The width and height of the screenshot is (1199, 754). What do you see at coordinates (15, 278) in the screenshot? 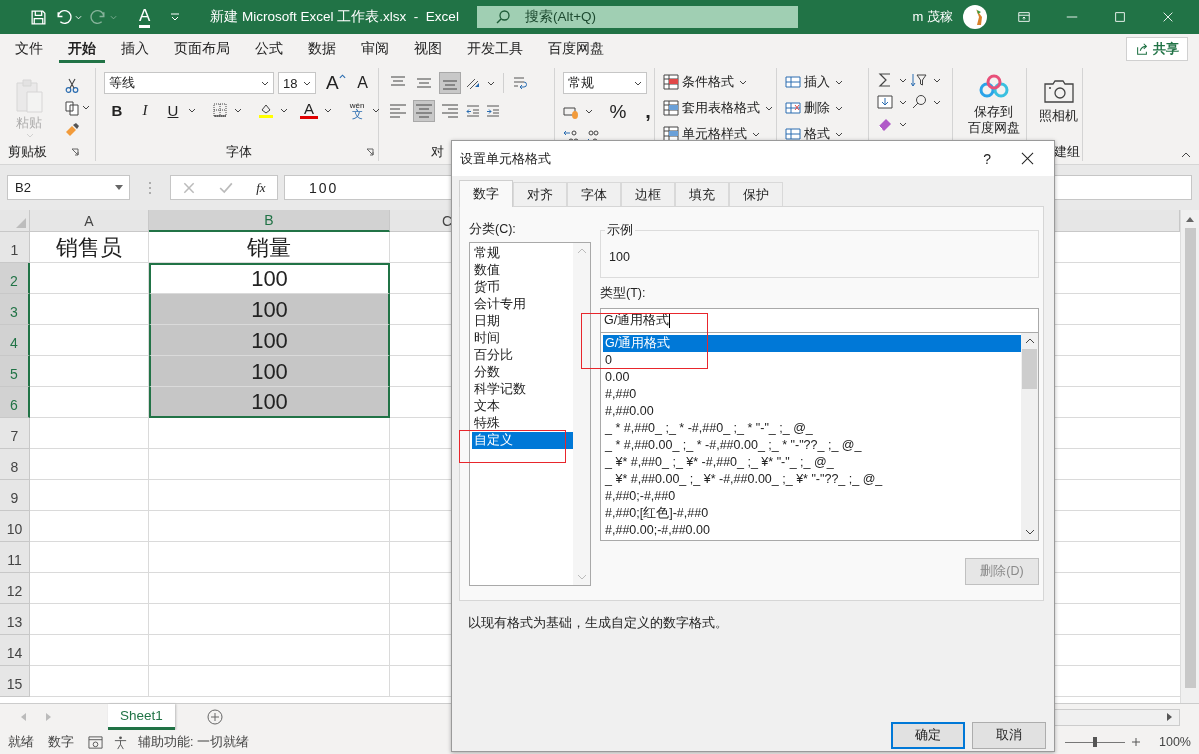
I see `row-header: 2` at bounding box center [15, 278].